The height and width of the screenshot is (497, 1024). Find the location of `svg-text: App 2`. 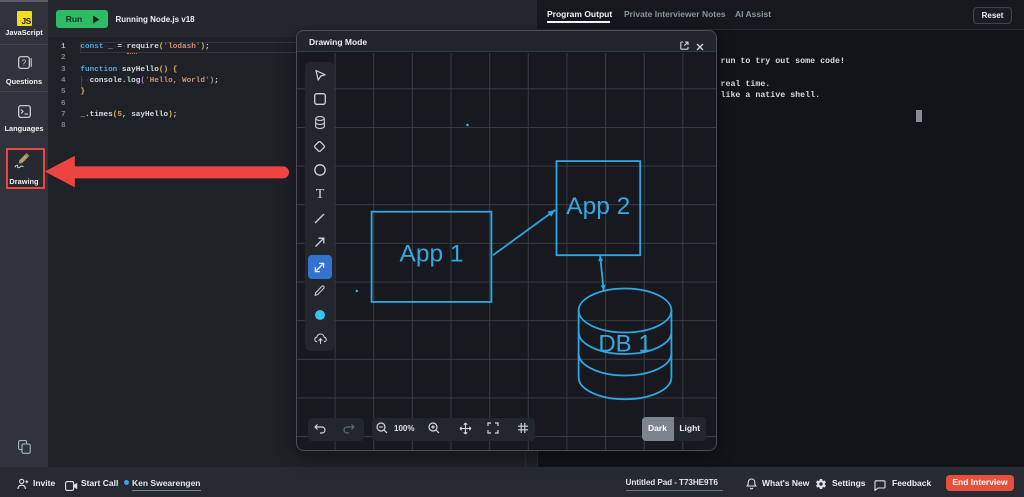

svg-text: App 2 is located at coordinates (598, 206).